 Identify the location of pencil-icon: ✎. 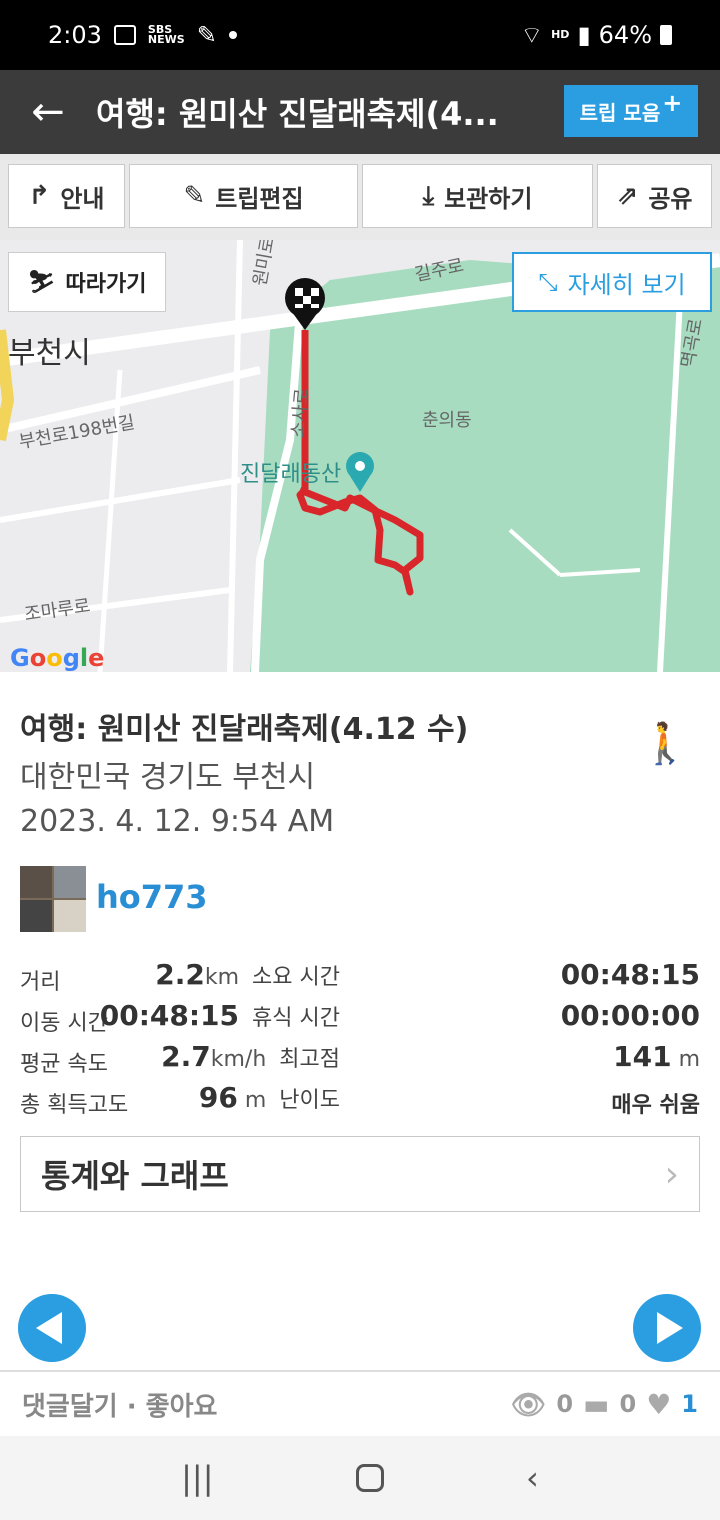
(194, 196).